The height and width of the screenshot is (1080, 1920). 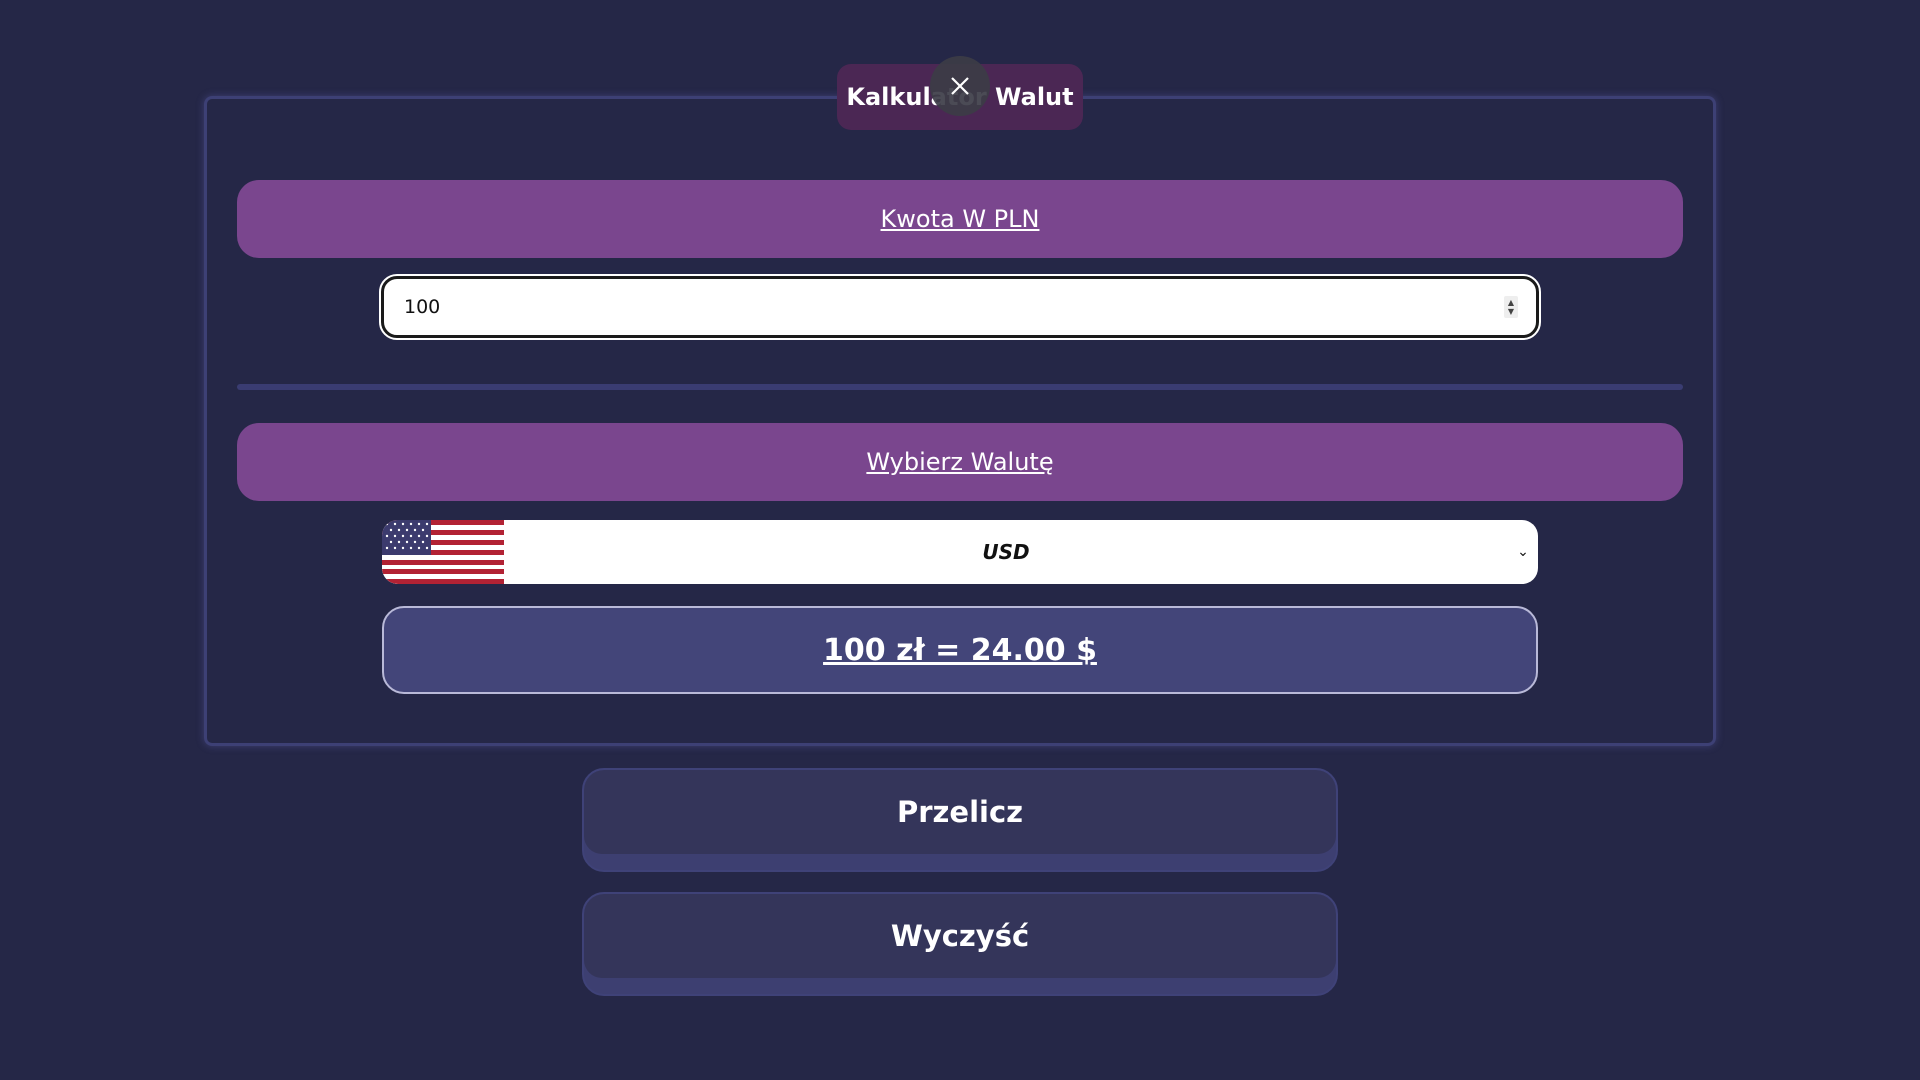 I want to click on amount-input, so click(x=953, y=307).